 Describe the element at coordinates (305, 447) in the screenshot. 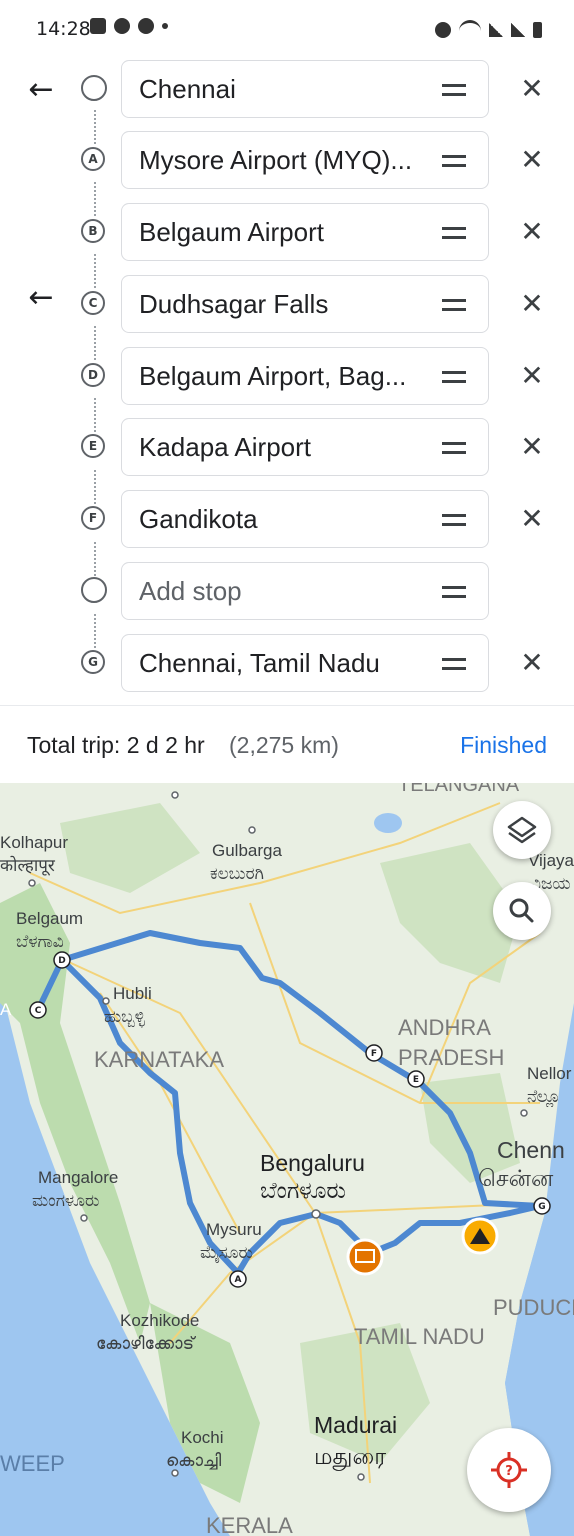

I see `stop-field: Kadapa Airport` at that location.